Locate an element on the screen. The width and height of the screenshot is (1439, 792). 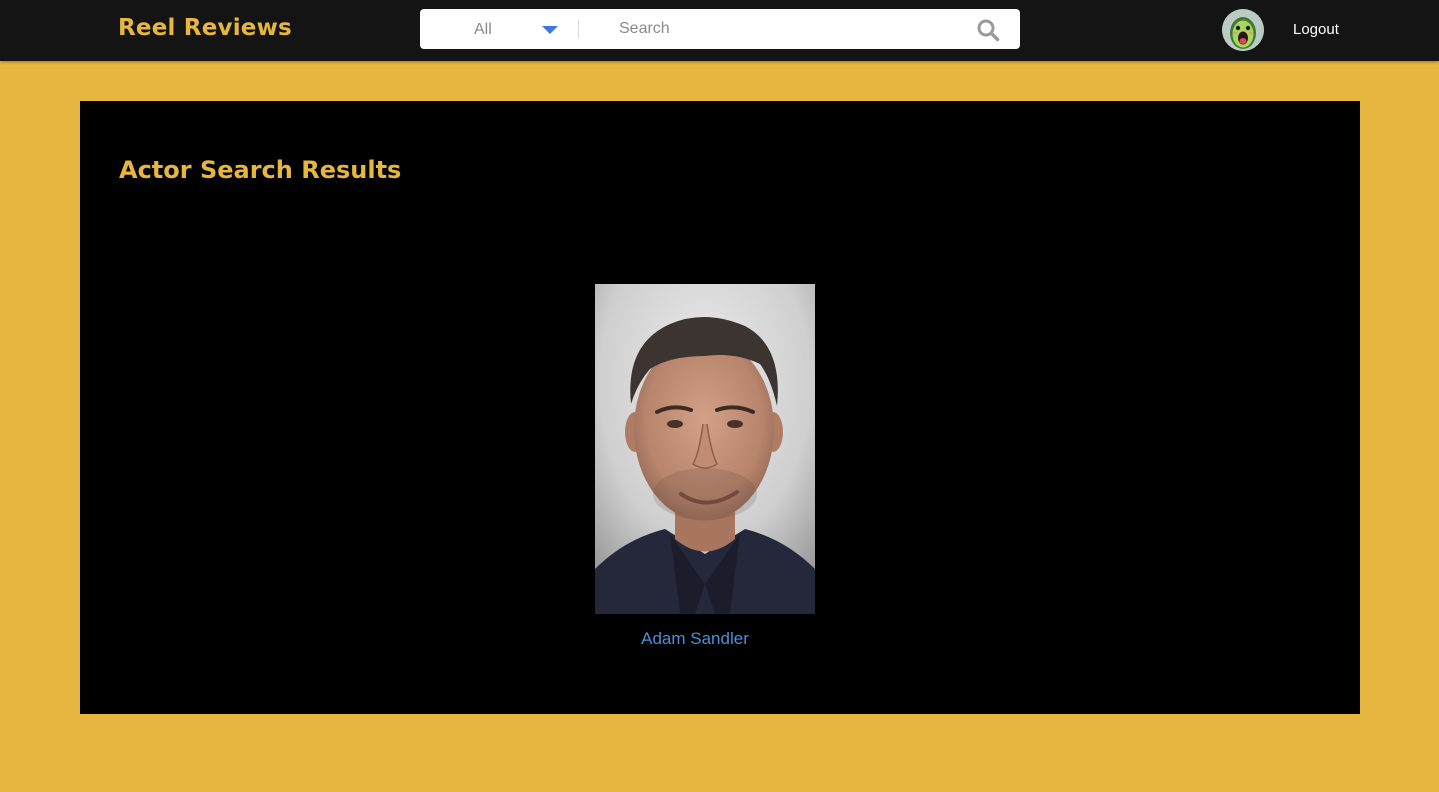
avocado-avatar-icon is located at coordinates (1243, 30).